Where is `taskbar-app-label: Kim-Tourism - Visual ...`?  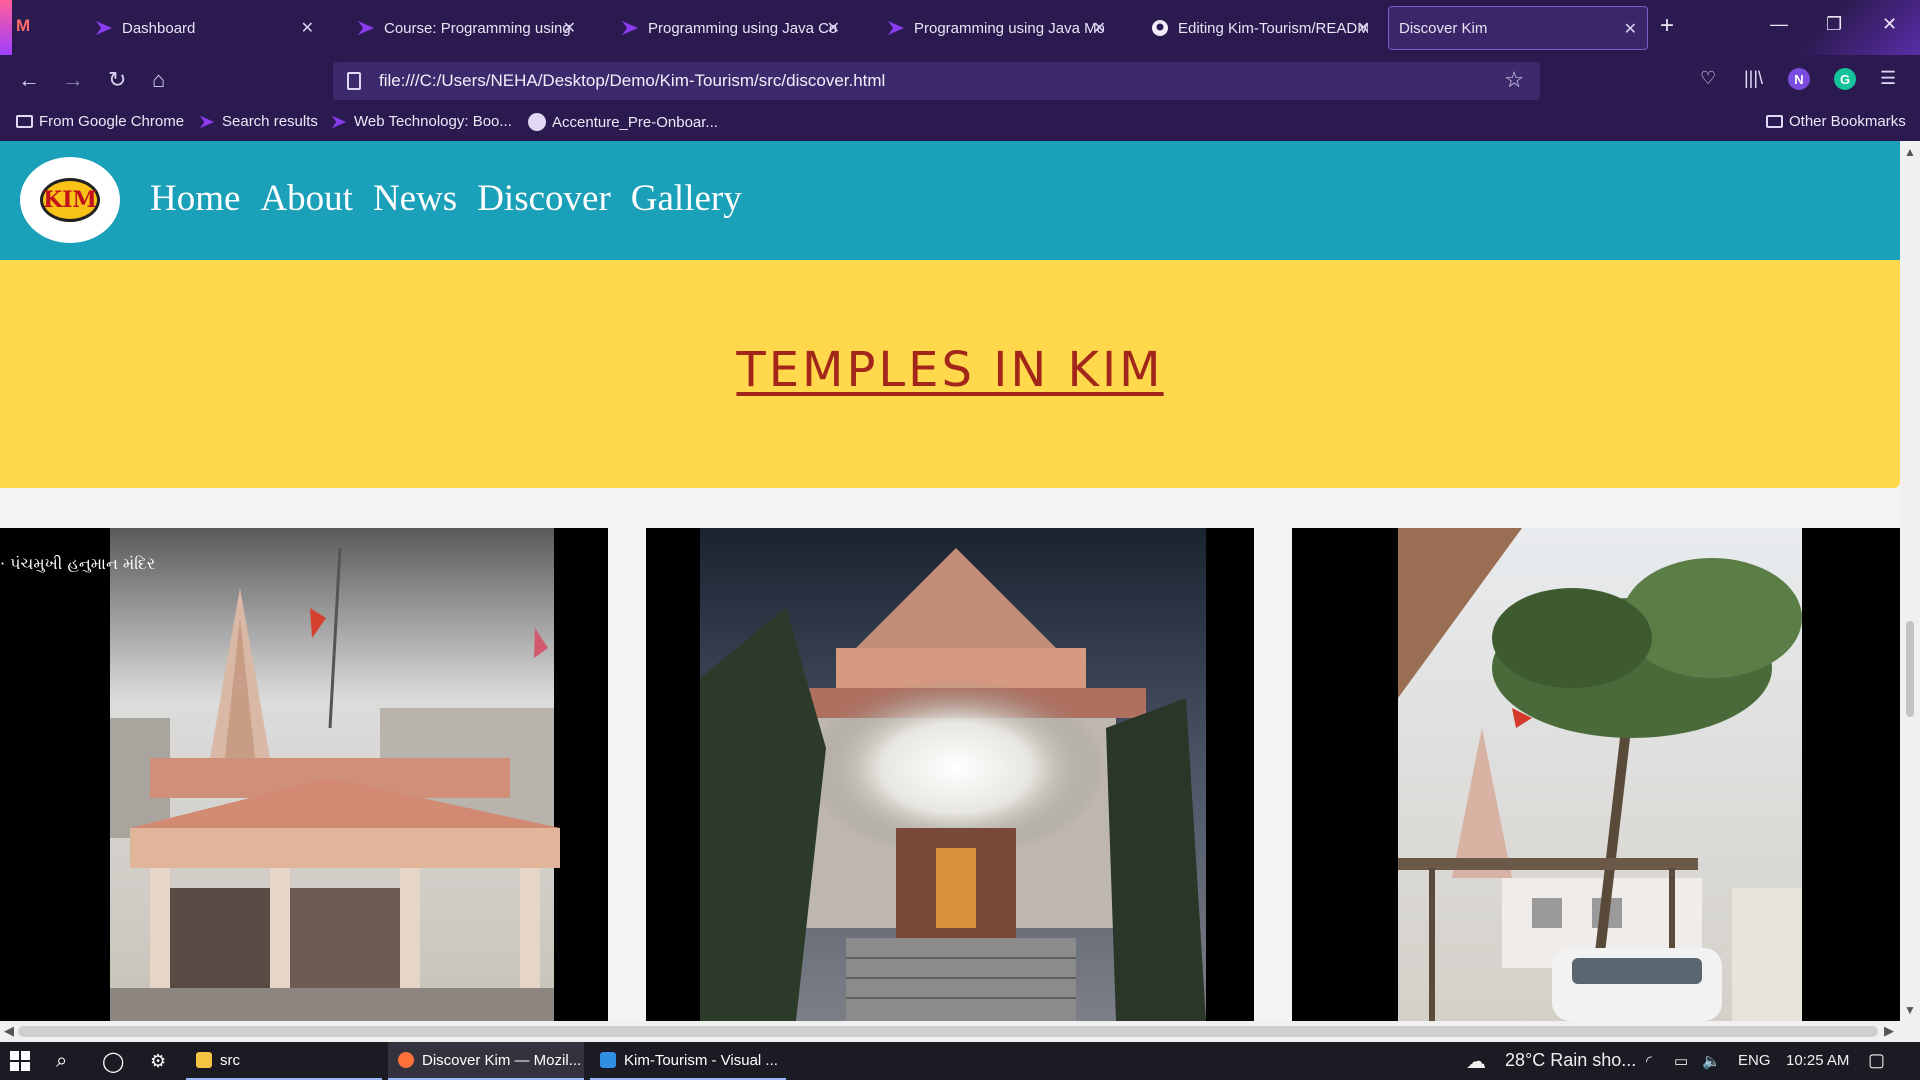 taskbar-app-label: Kim-Tourism - Visual ... is located at coordinates (701, 1060).